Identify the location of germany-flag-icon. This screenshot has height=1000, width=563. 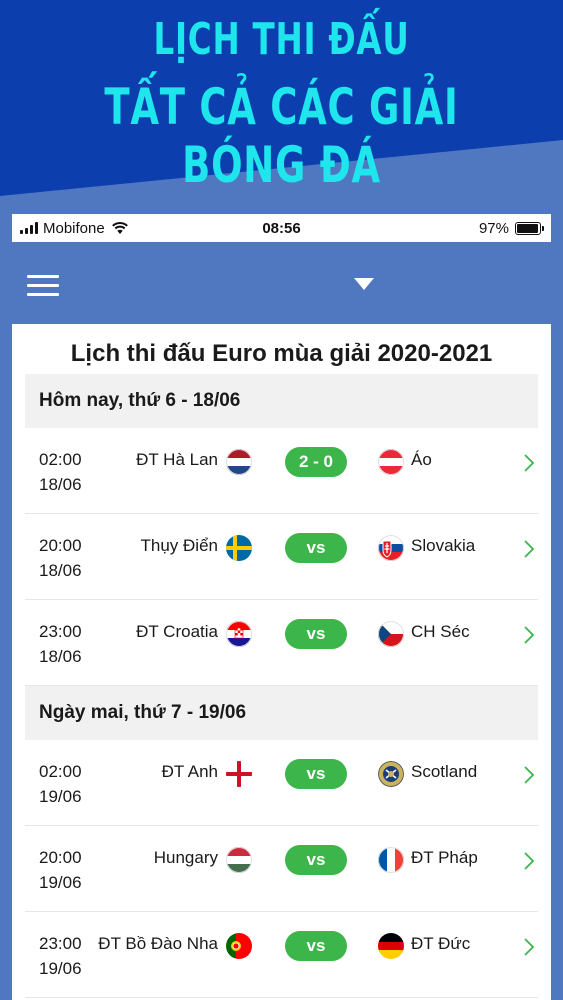
(391, 946).